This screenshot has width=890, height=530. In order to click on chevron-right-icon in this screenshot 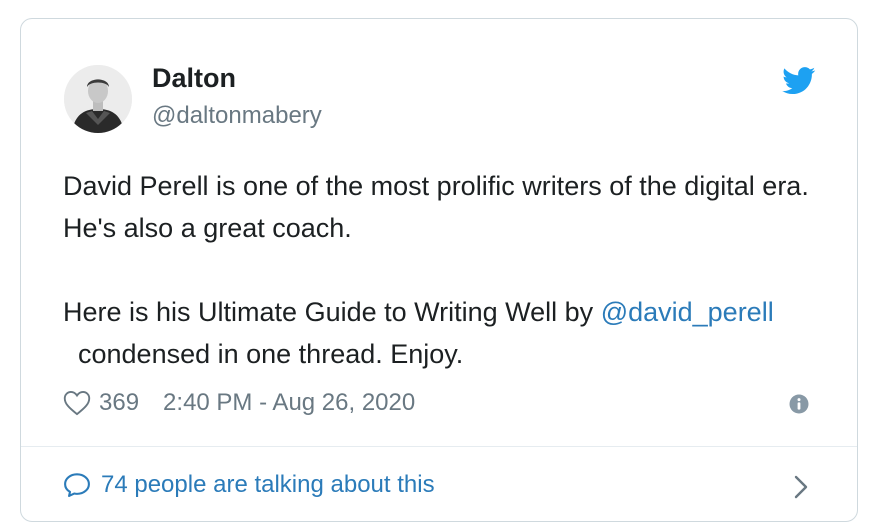, I will do `click(801, 487)`.